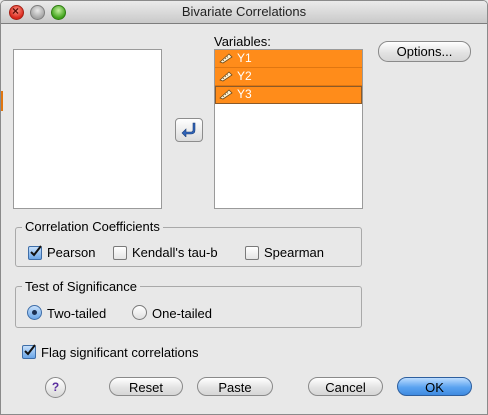 Image resolution: width=488 pixels, height=415 pixels. What do you see at coordinates (81, 286) in the screenshot?
I see `test-of-significance-title: Test of Significance` at bounding box center [81, 286].